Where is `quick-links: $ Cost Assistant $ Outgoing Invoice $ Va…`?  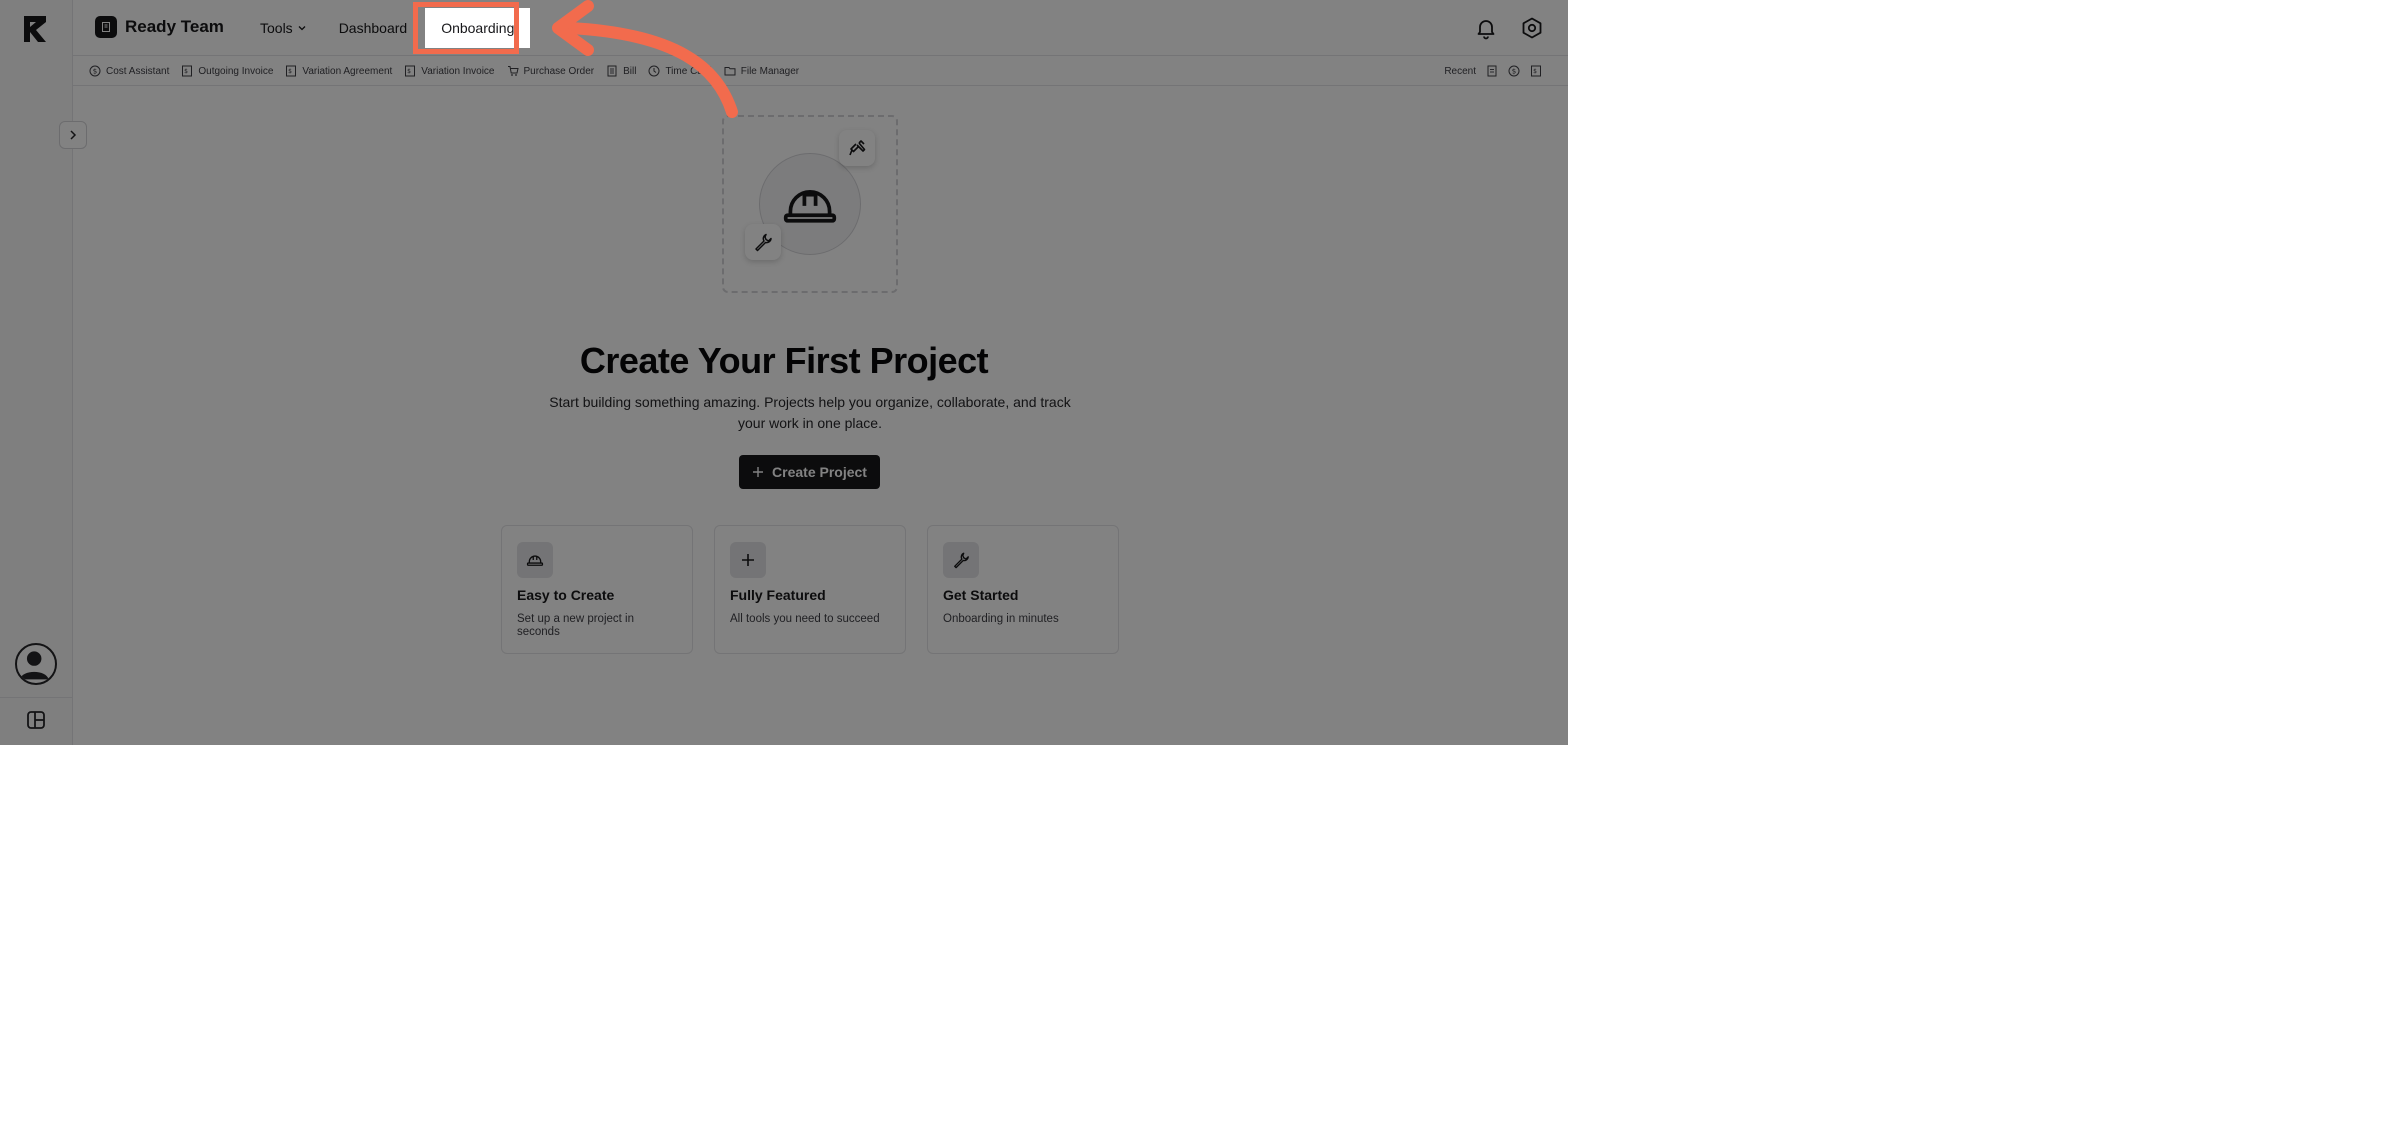
quick-links: $ Cost Assistant $ Outgoing Invoice $ Va… is located at coordinates (444, 71).